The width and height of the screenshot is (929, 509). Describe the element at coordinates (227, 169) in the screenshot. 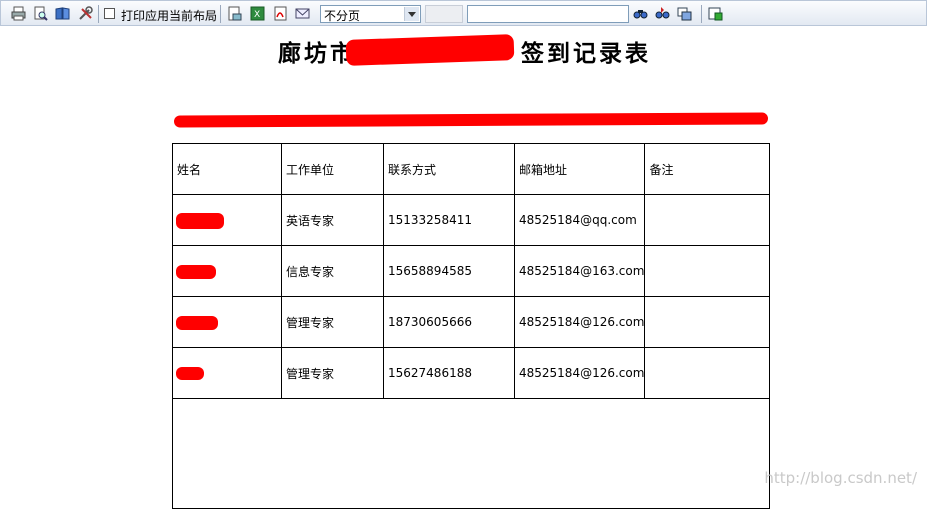

I see `header-name: 姓名` at that location.